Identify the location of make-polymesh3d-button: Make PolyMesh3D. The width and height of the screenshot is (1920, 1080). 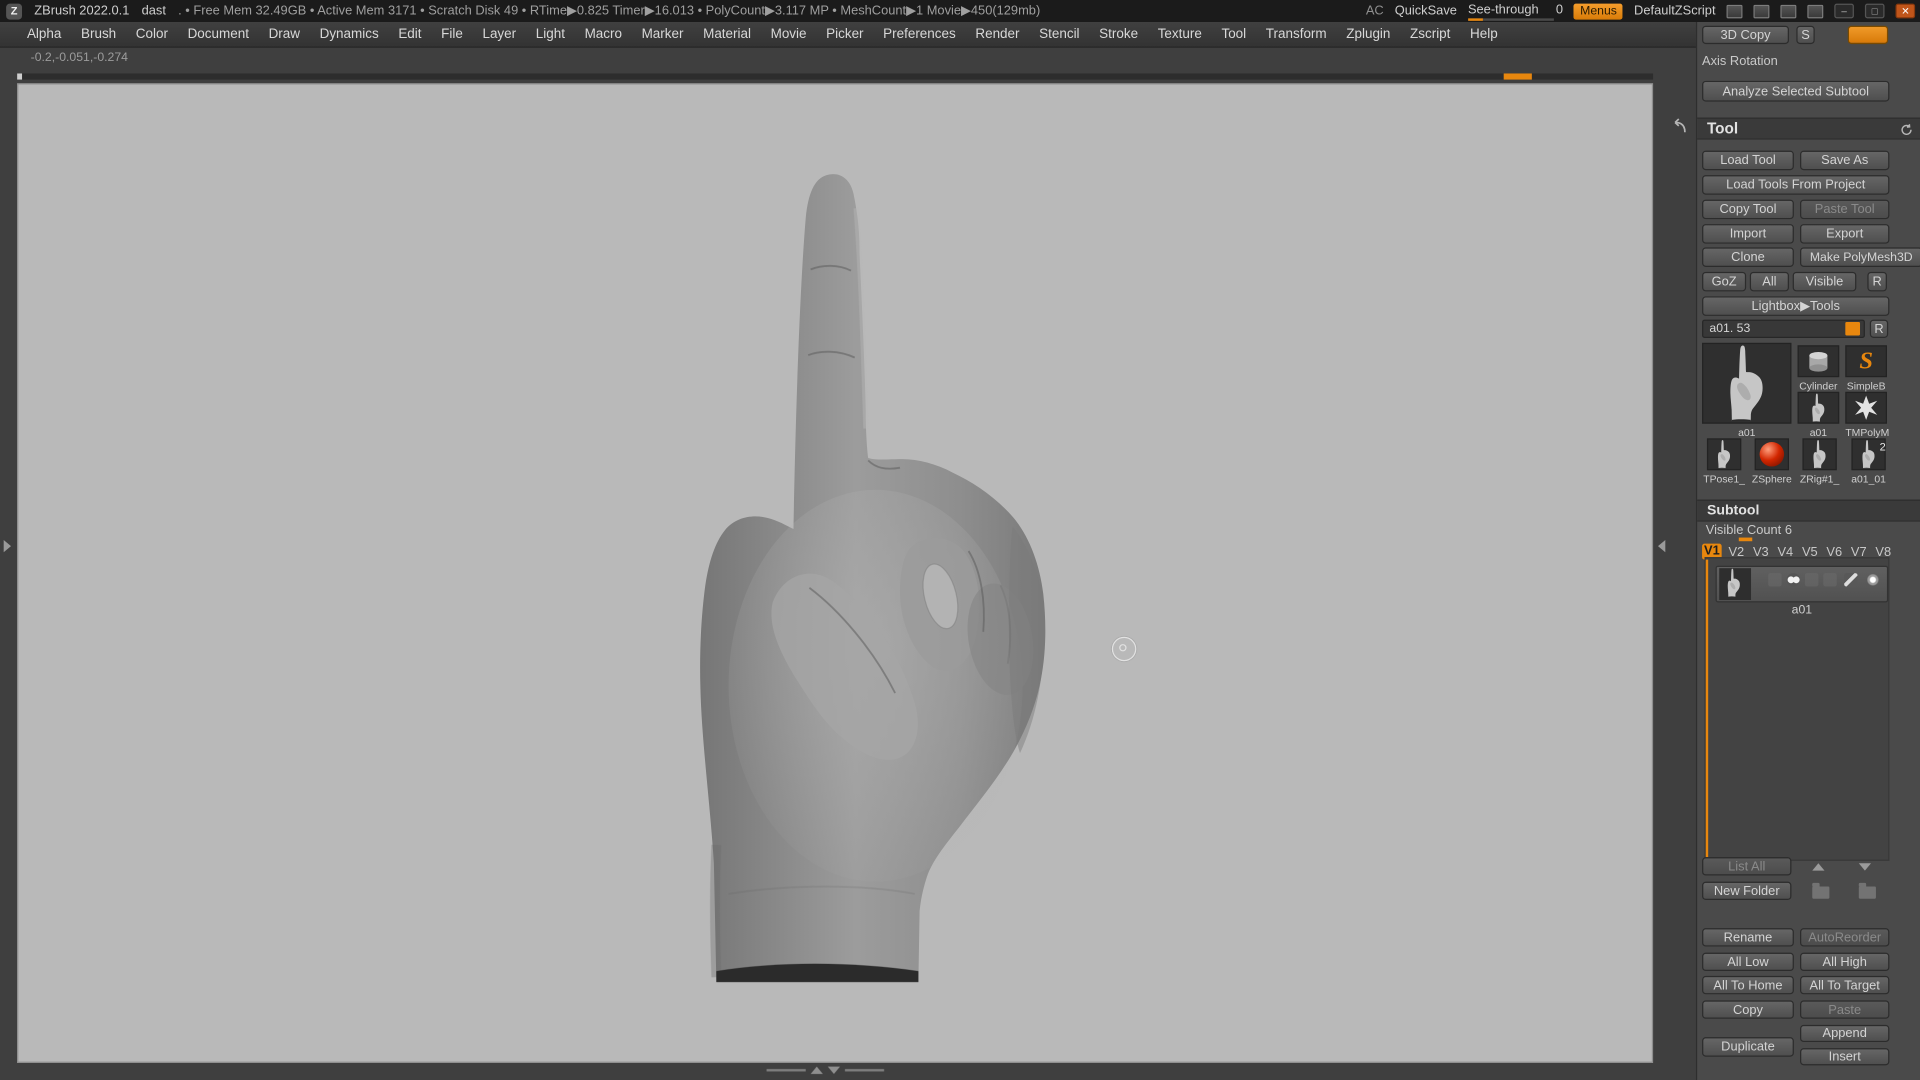
(1860, 257).